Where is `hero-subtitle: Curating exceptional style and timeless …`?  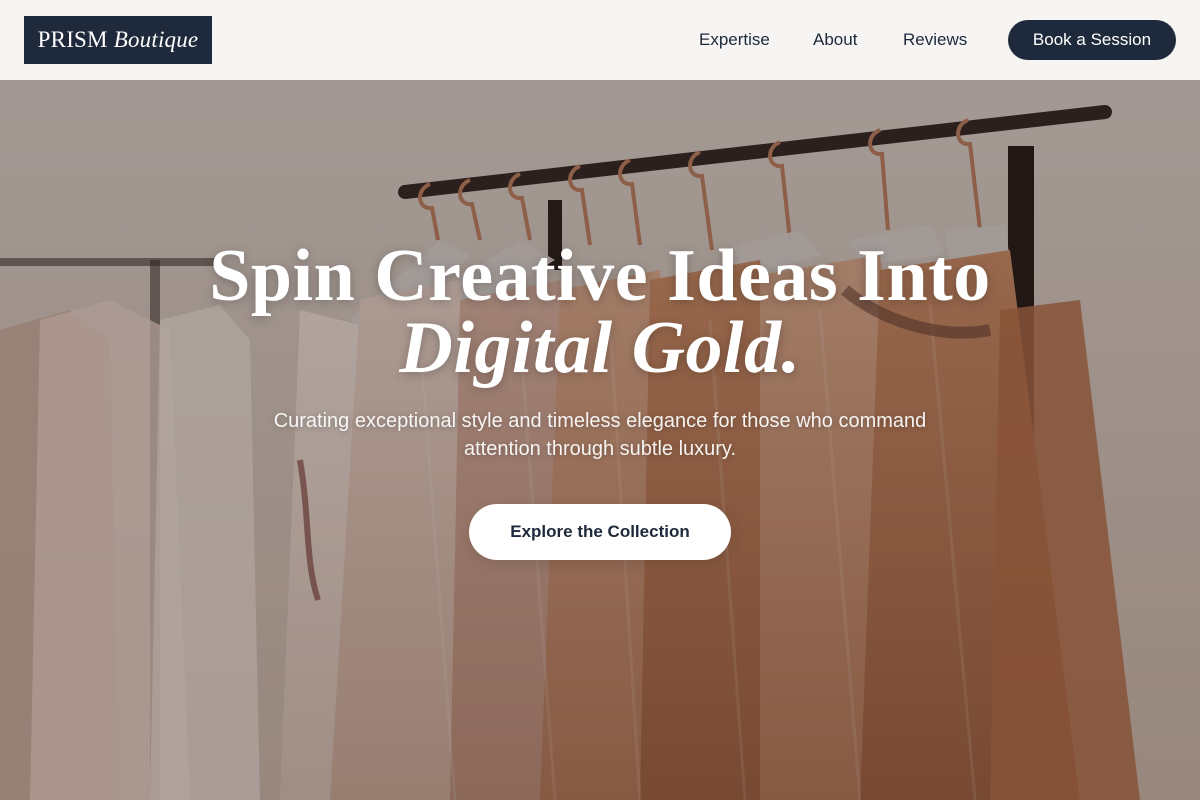
hero-subtitle: Curating exceptional style and timeless … is located at coordinates (600, 435).